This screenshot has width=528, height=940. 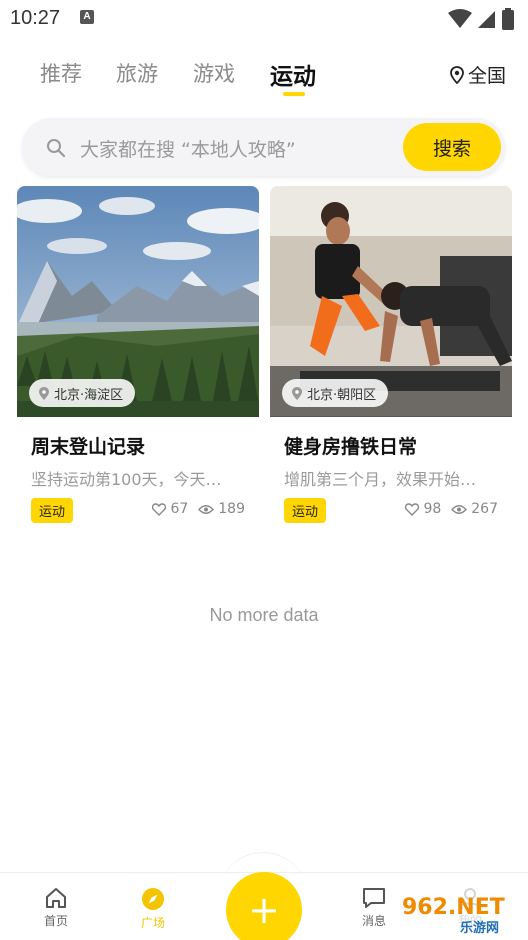 What do you see at coordinates (56, 898) in the screenshot?
I see `home-icon` at bounding box center [56, 898].